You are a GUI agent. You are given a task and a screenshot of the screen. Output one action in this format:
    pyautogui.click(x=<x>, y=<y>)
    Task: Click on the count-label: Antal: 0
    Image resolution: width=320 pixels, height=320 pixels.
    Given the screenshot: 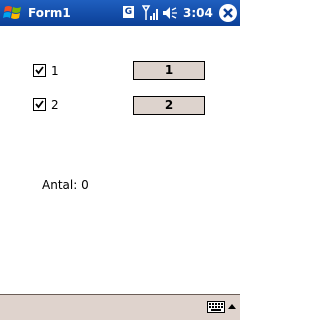 What is the action you would take?
    pyautogui.click(x=65, y=185)
    